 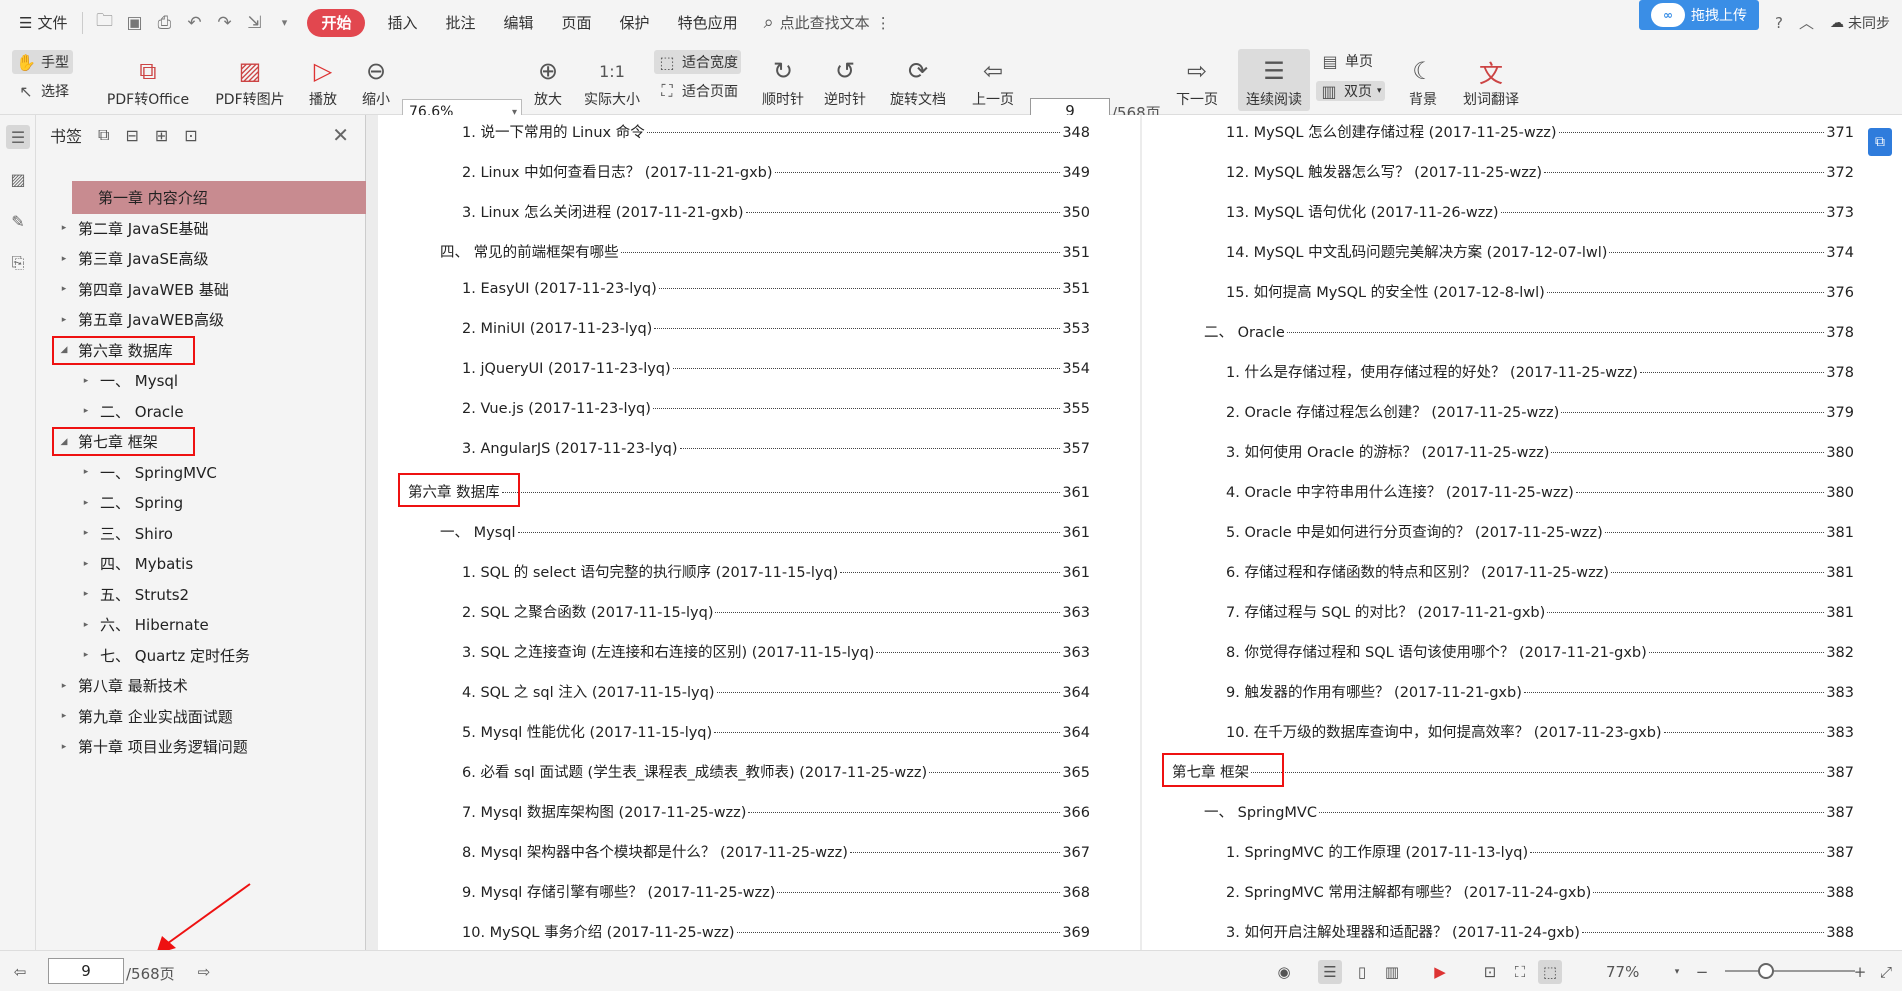 I want to click on toc-entry: 1. 说一下常用的 Linux 命令 348, so click(x=776, y=131).